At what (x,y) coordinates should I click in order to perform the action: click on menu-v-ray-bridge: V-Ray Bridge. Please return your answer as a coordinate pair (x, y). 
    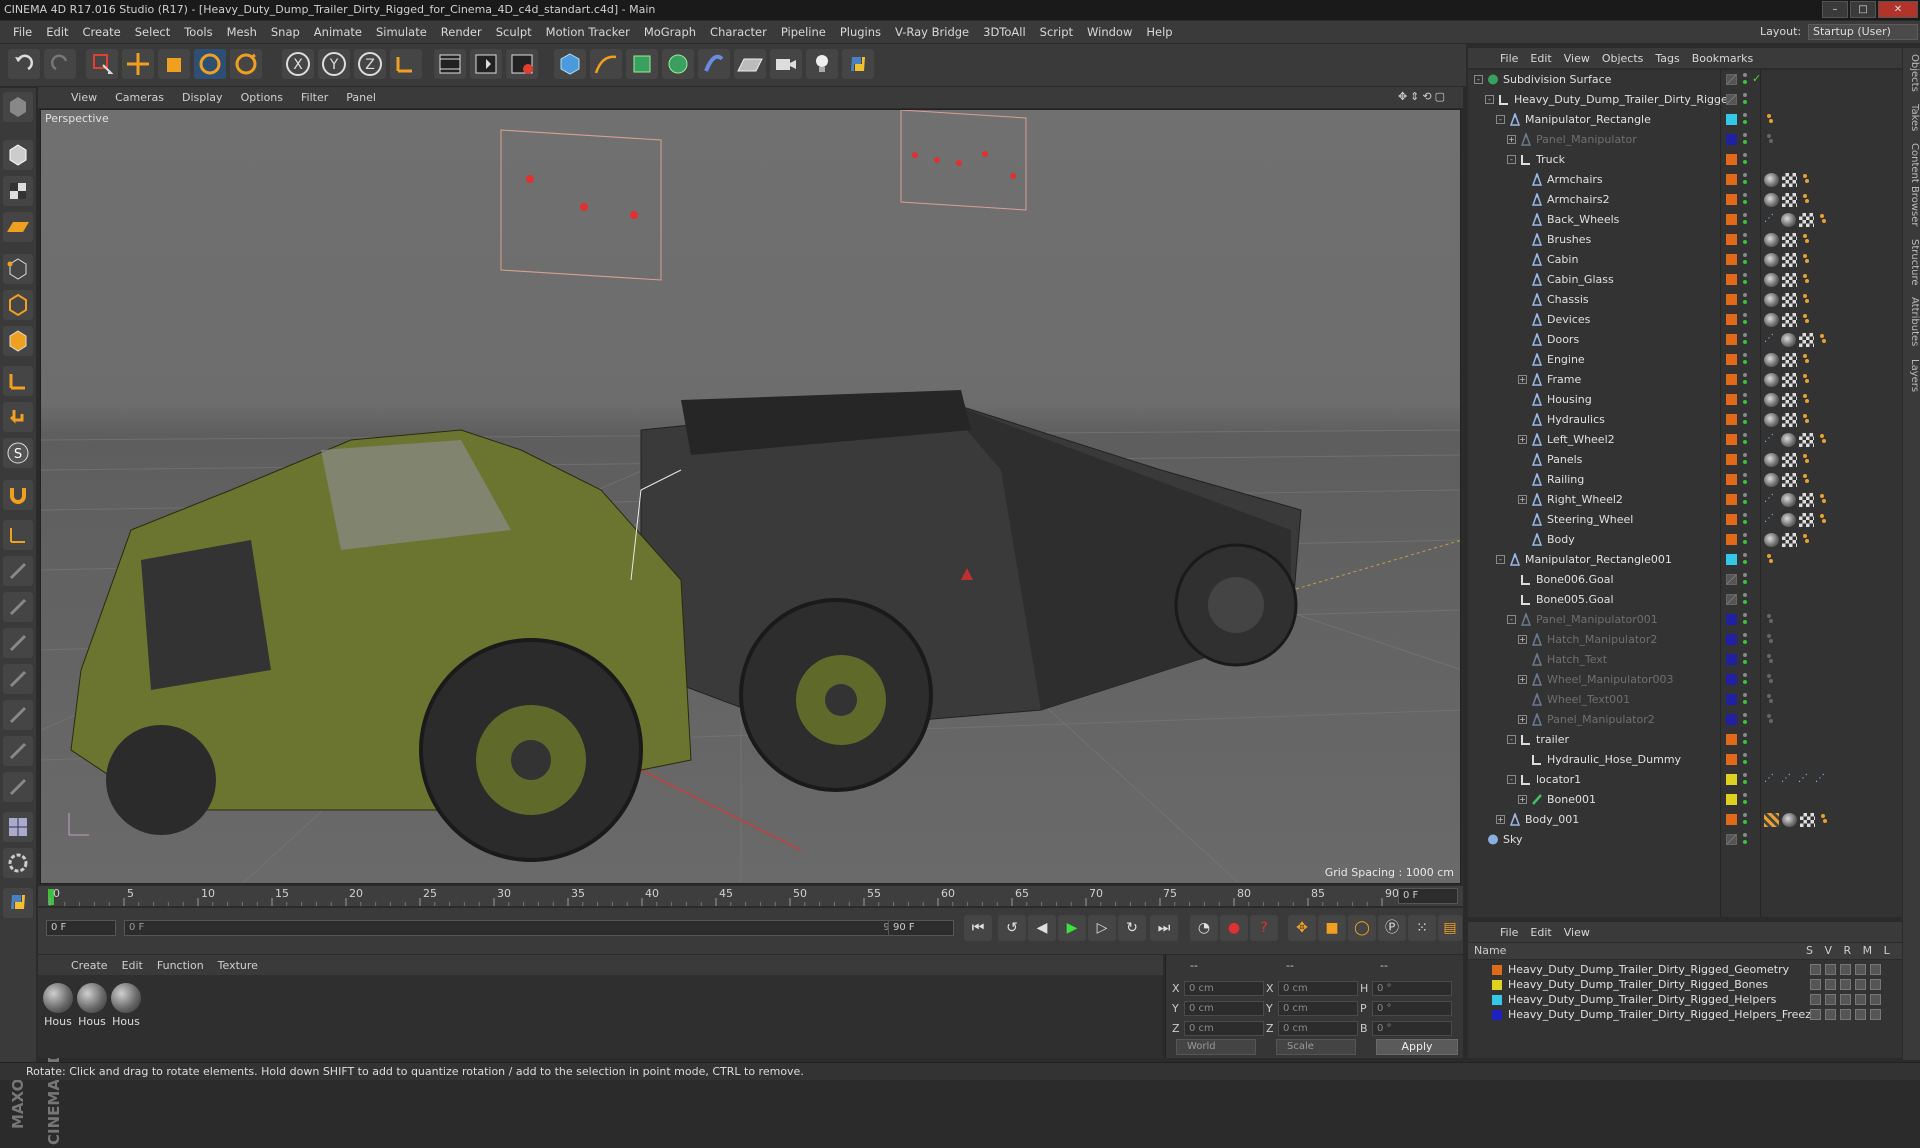
    Looking at the image, I should click on (932, 32).